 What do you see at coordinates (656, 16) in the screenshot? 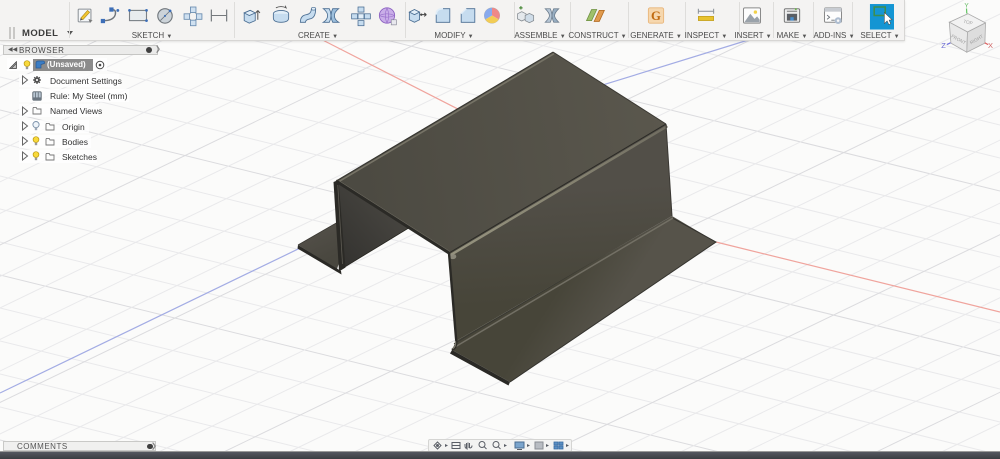
I see `svg-text: G` at bounding box center [656, 16].